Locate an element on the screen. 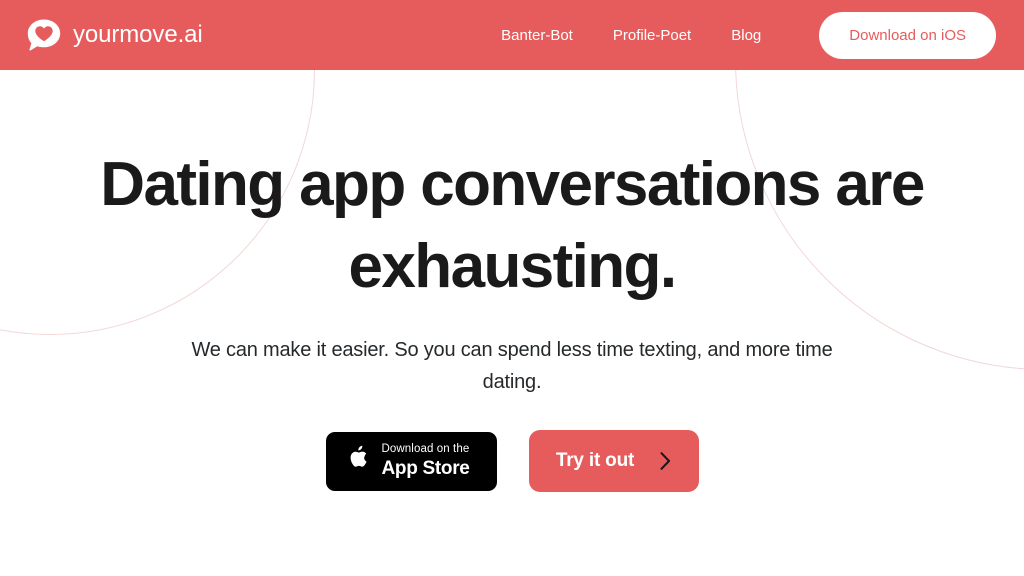  nav-item-banter-bot: Banter-Bot is located at coordinates (537, 35).